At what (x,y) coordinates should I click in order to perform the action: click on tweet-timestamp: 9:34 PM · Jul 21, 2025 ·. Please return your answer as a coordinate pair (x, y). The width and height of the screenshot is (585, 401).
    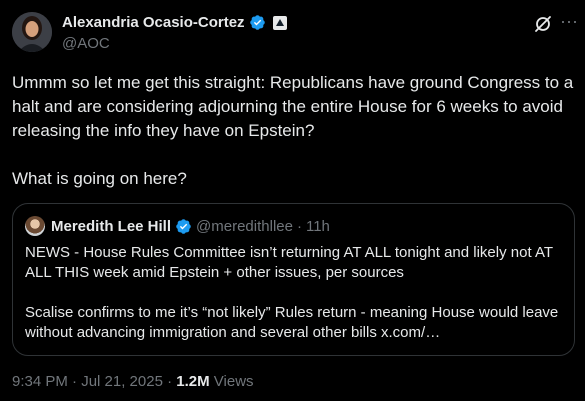
    Looking at the image, I should click on (94, 381).